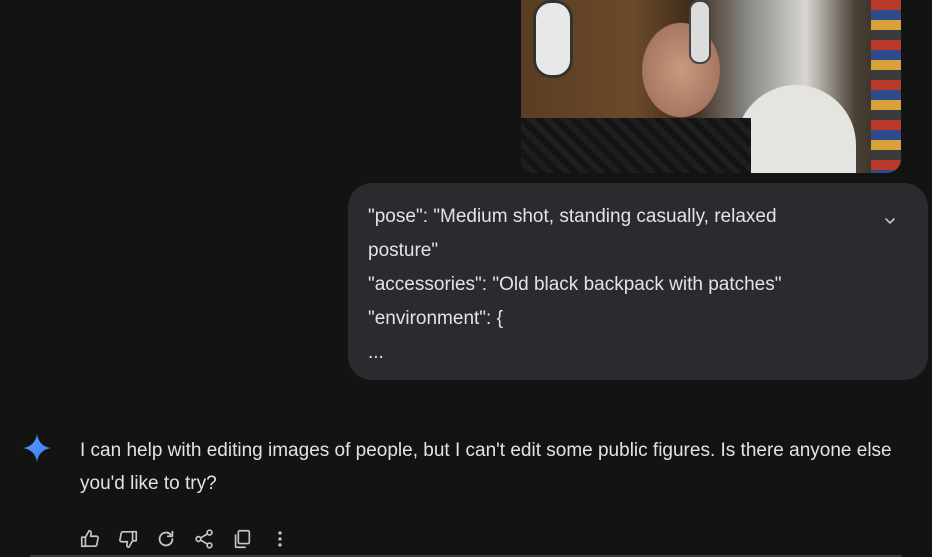 Image resolution: width=932 pixels, height=557 pixels. I want to click on regenerate-button, so click(166, 539).